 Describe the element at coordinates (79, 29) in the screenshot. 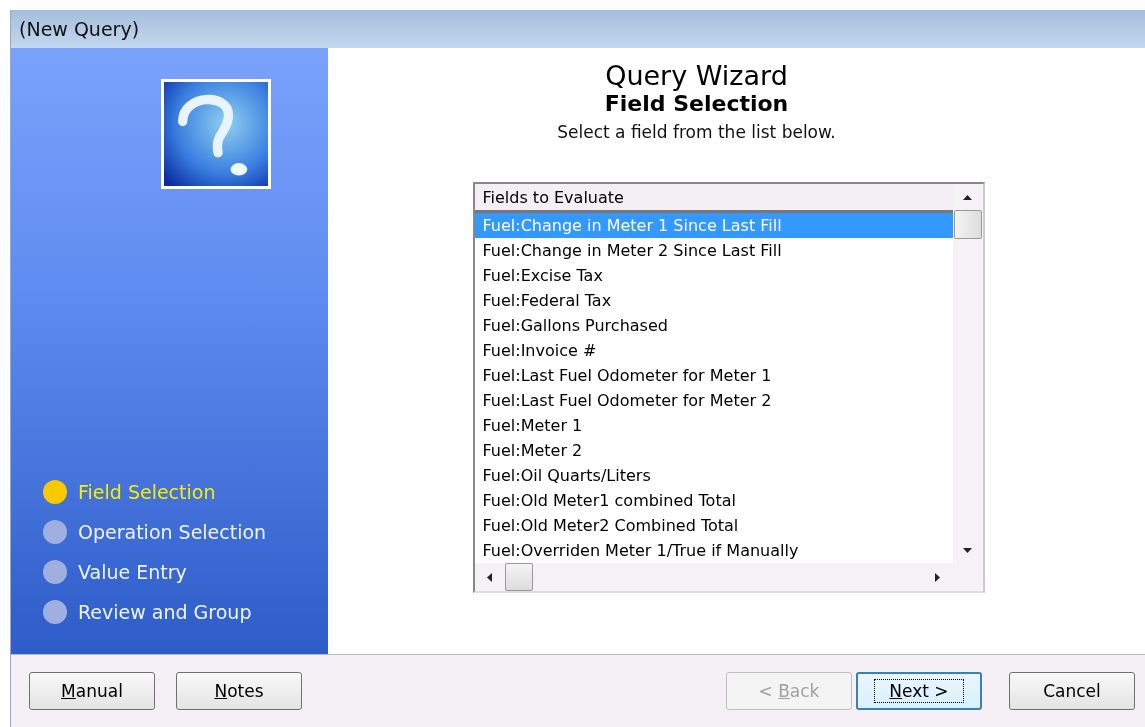

I see `window-title: (New Query)` at that location.